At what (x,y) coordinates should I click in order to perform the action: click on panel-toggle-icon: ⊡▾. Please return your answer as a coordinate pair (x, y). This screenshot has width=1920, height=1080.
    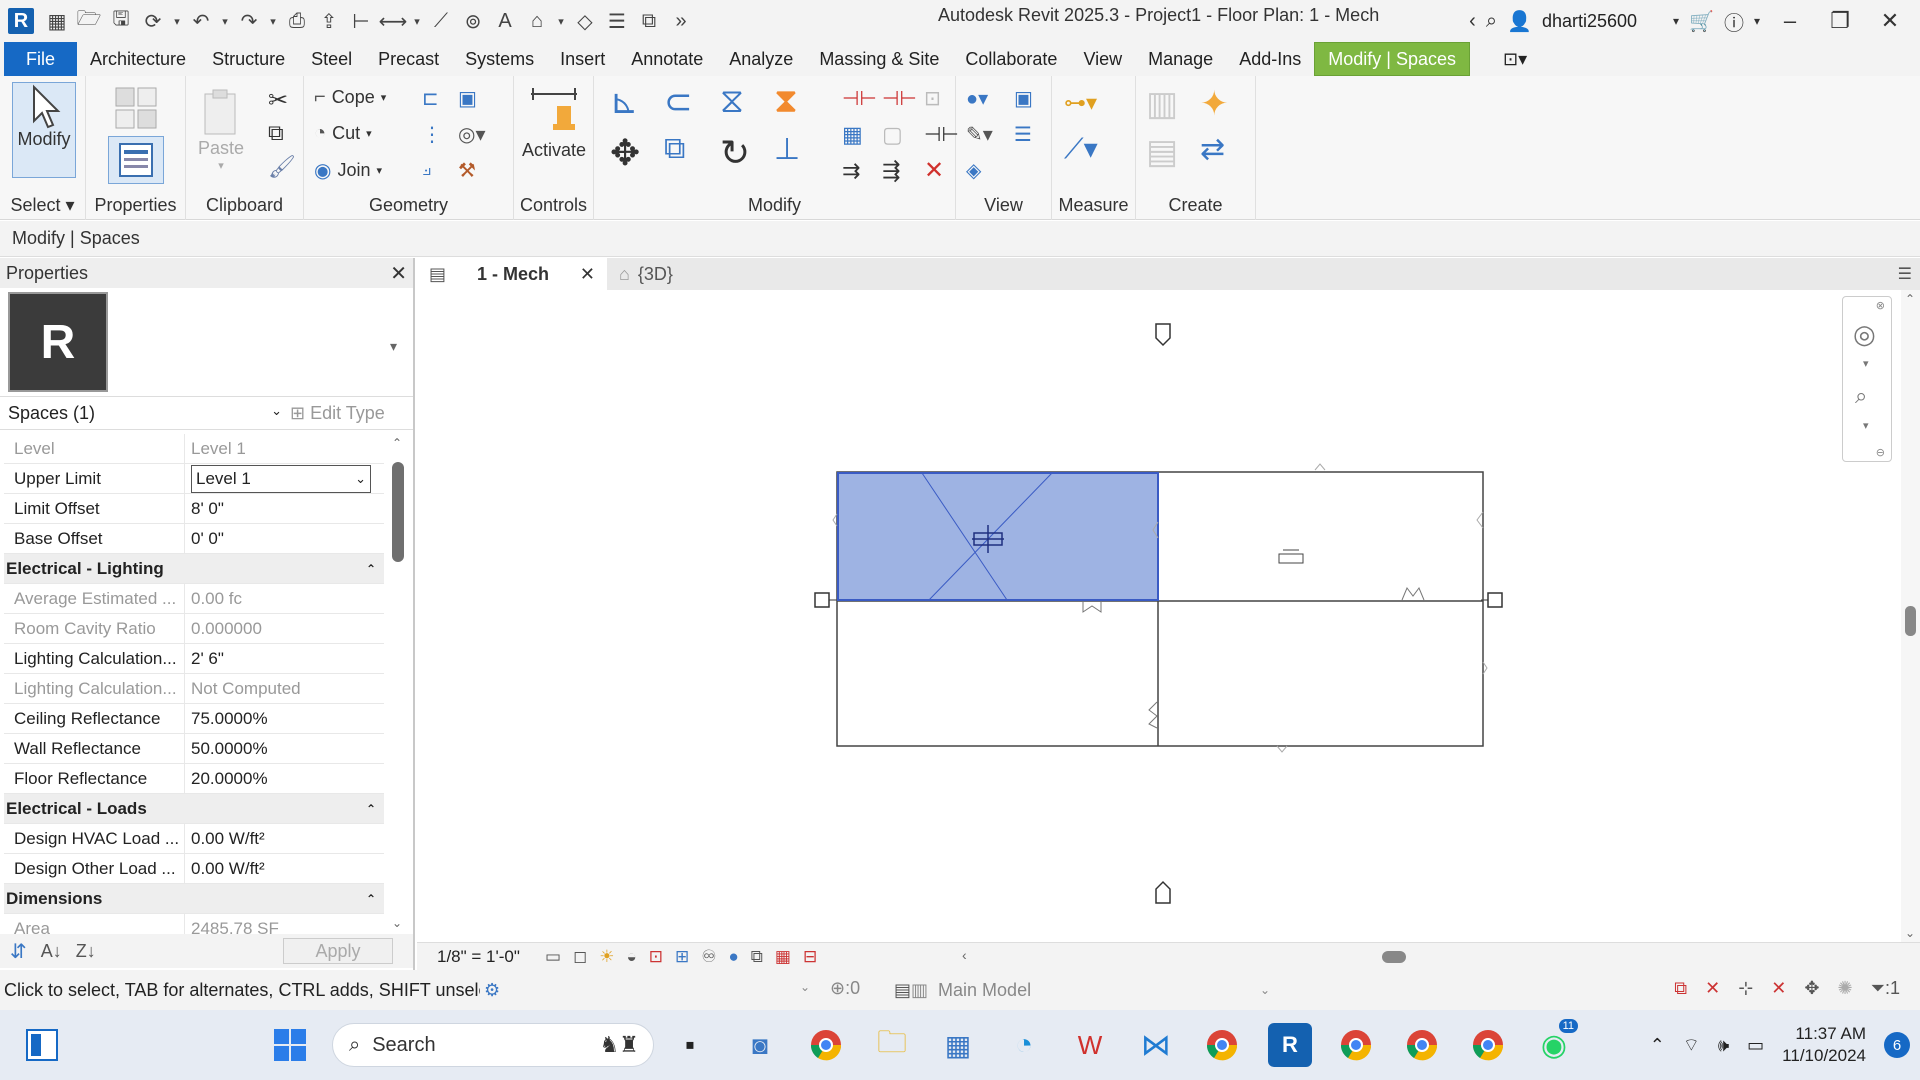
    Looking at the image, I should click on (1515, 59).